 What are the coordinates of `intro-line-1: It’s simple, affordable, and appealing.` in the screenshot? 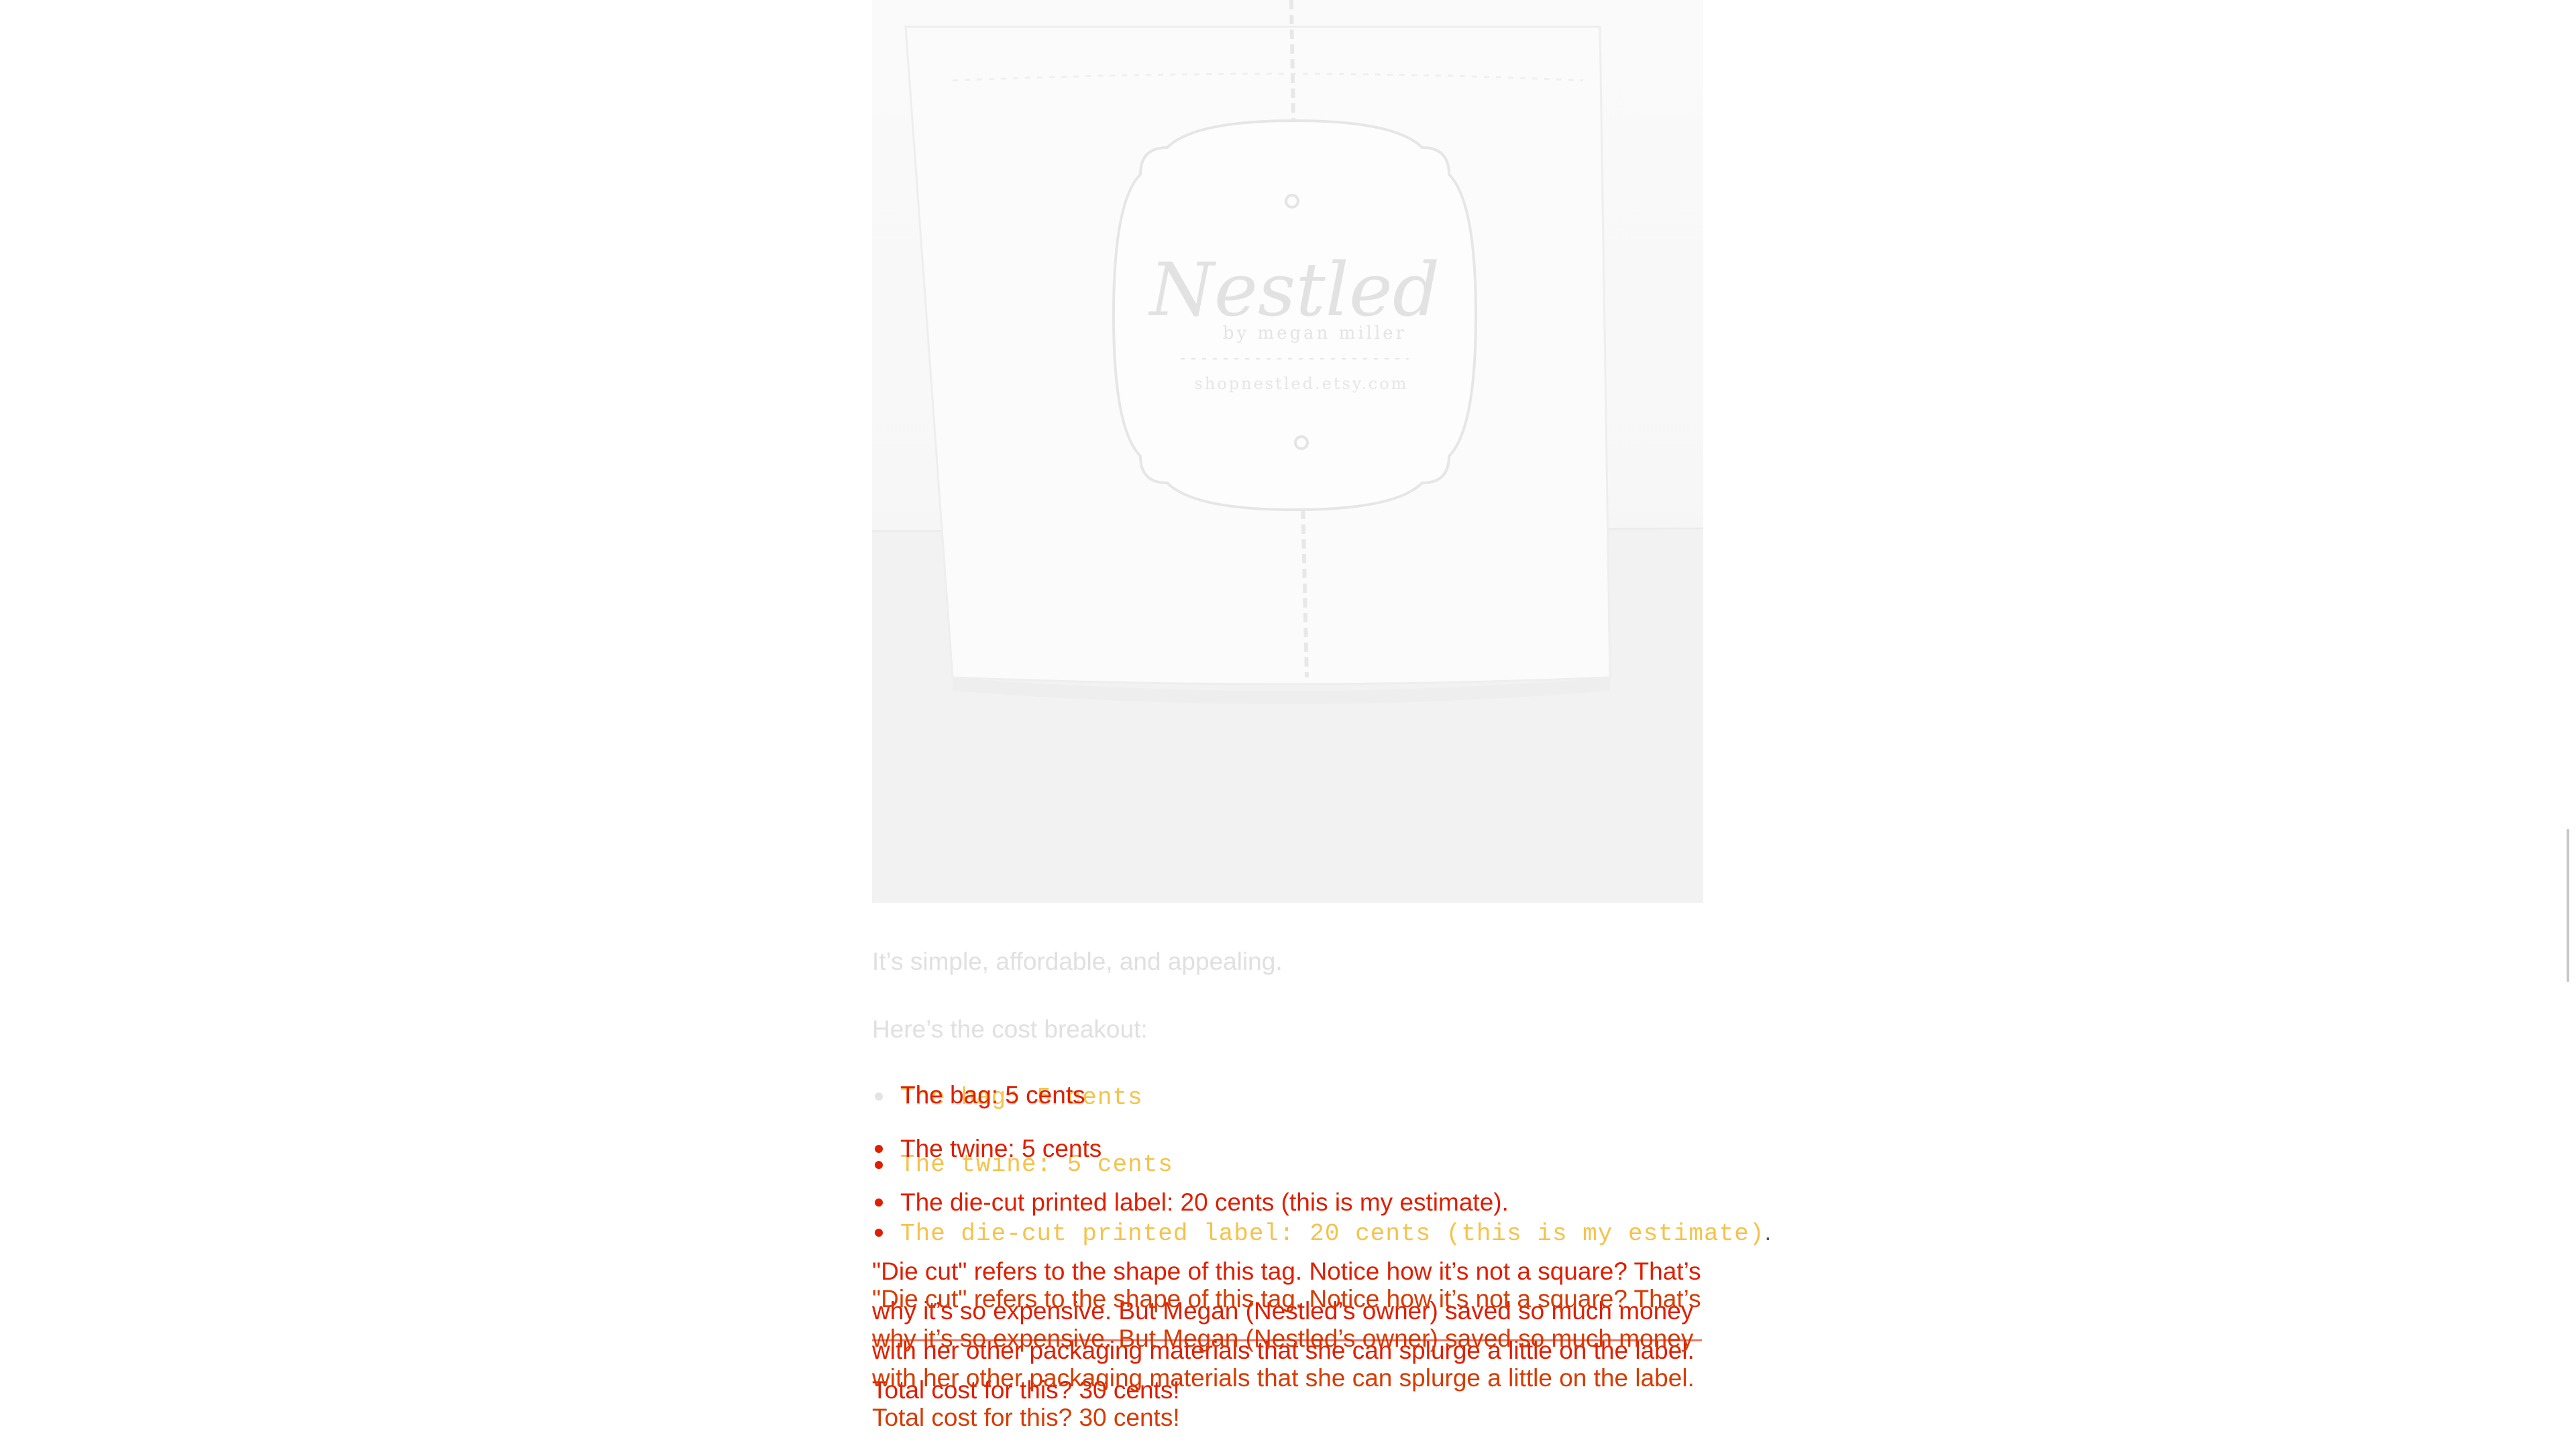 It's located at (1077, 961).